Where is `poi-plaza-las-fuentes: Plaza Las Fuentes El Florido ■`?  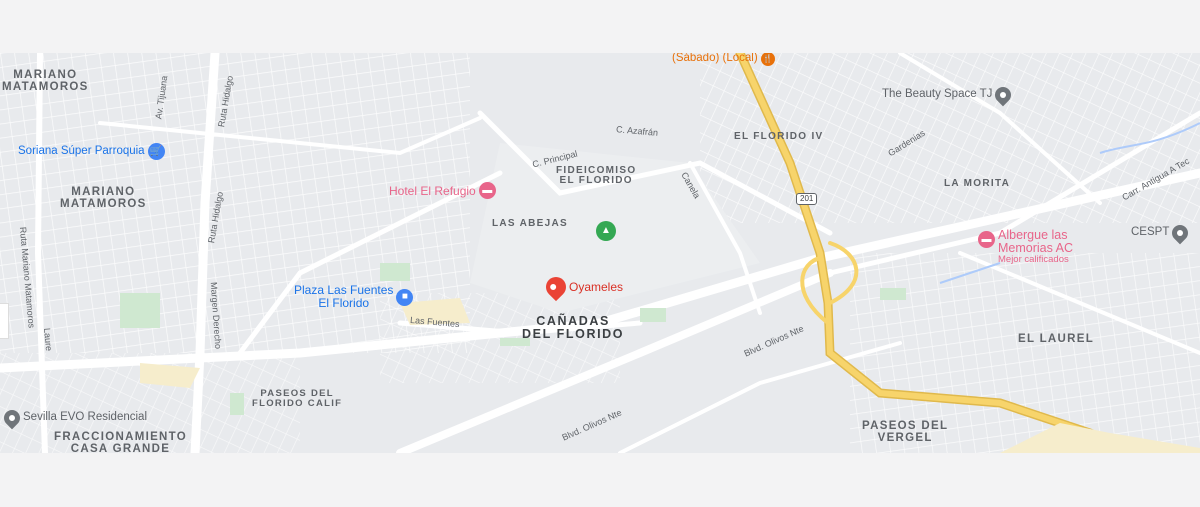
poi-plaza-las-fuentes: Plaza Las Fuentes El Florido ■ is located at coordinates (354, 297).